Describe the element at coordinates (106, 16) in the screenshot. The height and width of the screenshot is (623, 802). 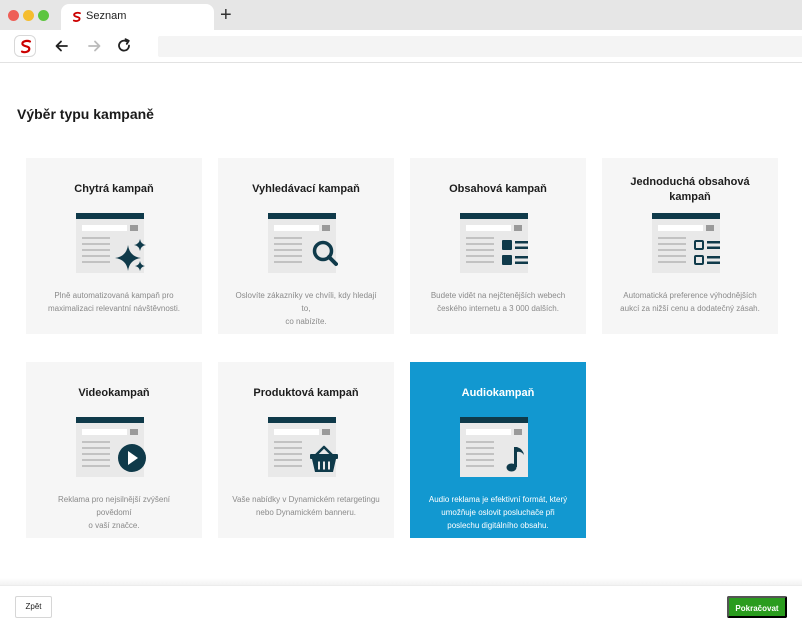
I see `tab-title: Seznam` at that location.